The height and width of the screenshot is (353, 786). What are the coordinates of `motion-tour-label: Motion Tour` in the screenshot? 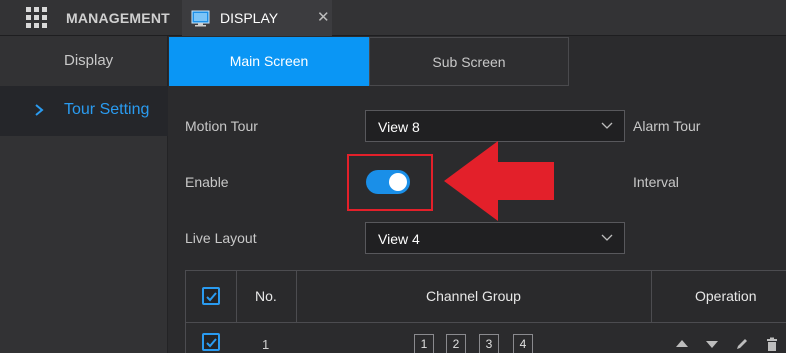 It's located at (221, 126).